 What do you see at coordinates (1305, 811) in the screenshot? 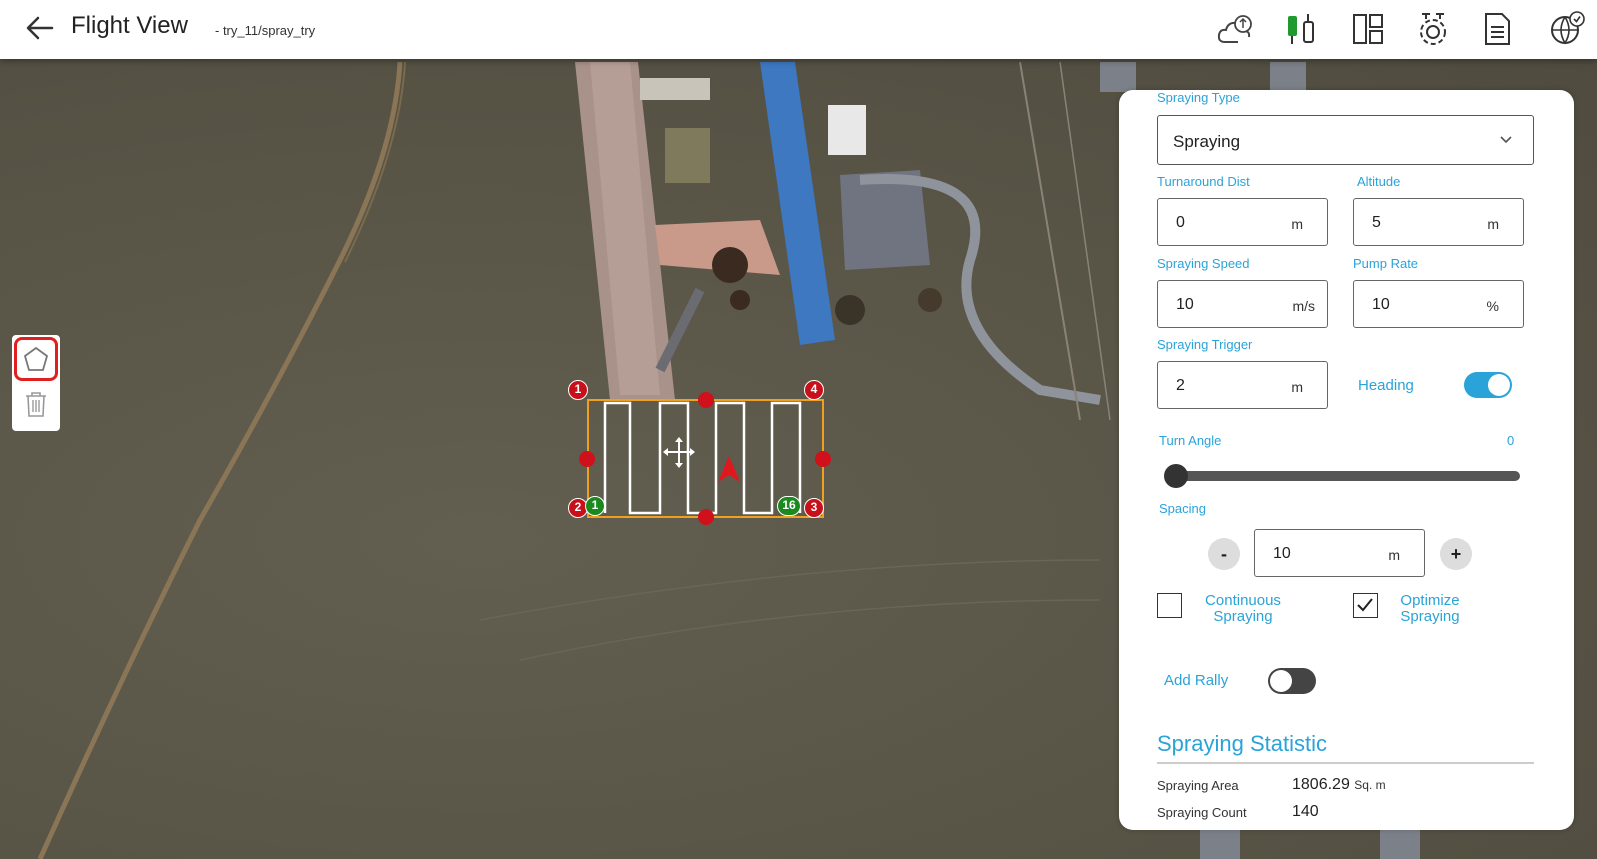
I see `spraying-count-value: 140` at bounding box center [1305, 811].